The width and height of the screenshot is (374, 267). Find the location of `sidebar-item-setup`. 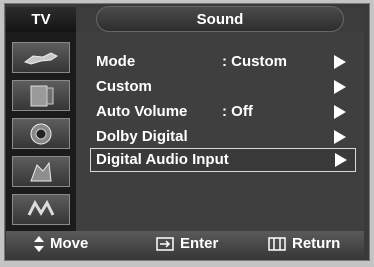

sidebar-item-setup is located at coordinates (41, 171).